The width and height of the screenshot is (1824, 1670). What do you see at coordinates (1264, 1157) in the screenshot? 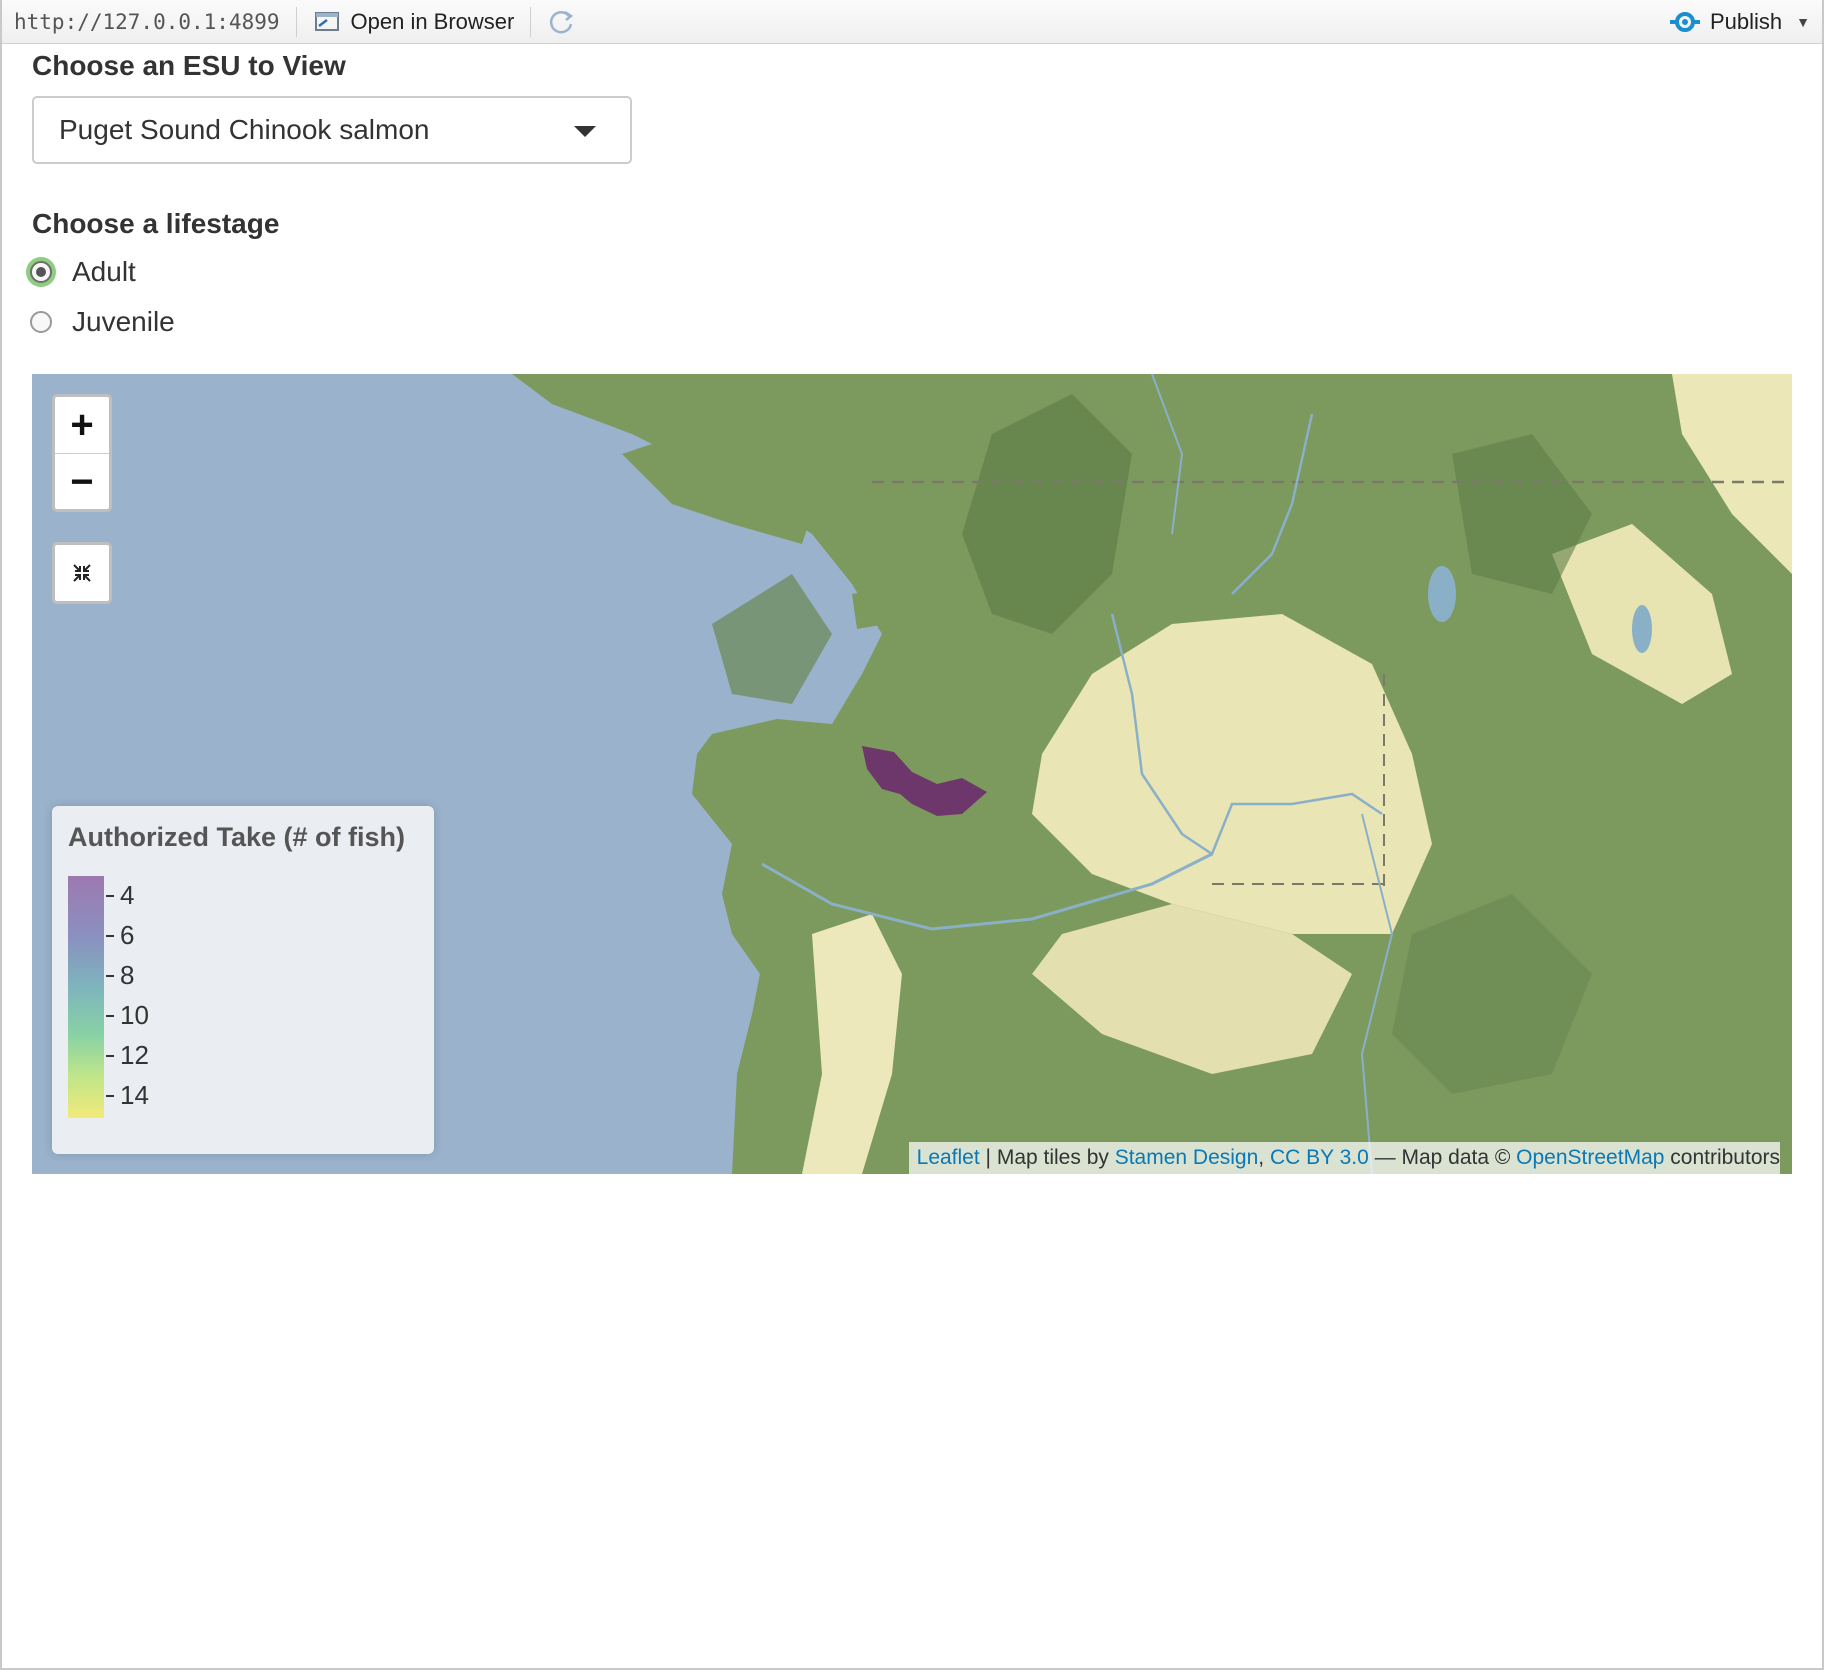
I see `attribution-text: ,` at bounding box center [1264, 1157].